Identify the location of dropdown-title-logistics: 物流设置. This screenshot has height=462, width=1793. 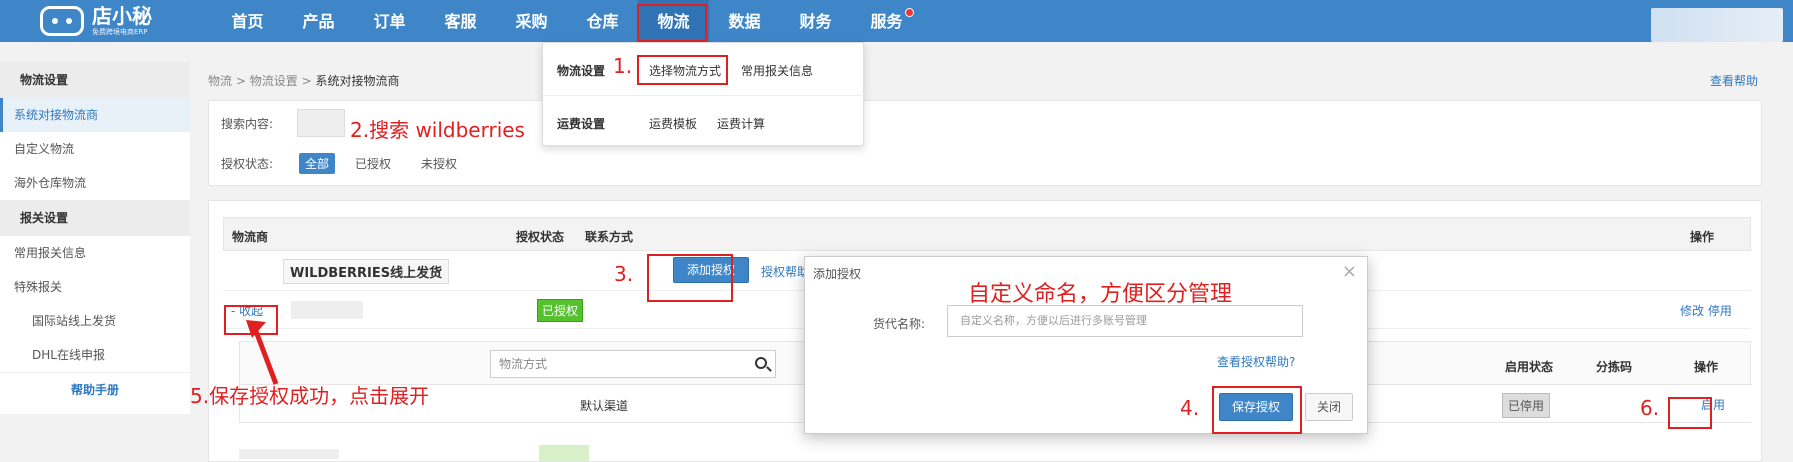
(581, 71).